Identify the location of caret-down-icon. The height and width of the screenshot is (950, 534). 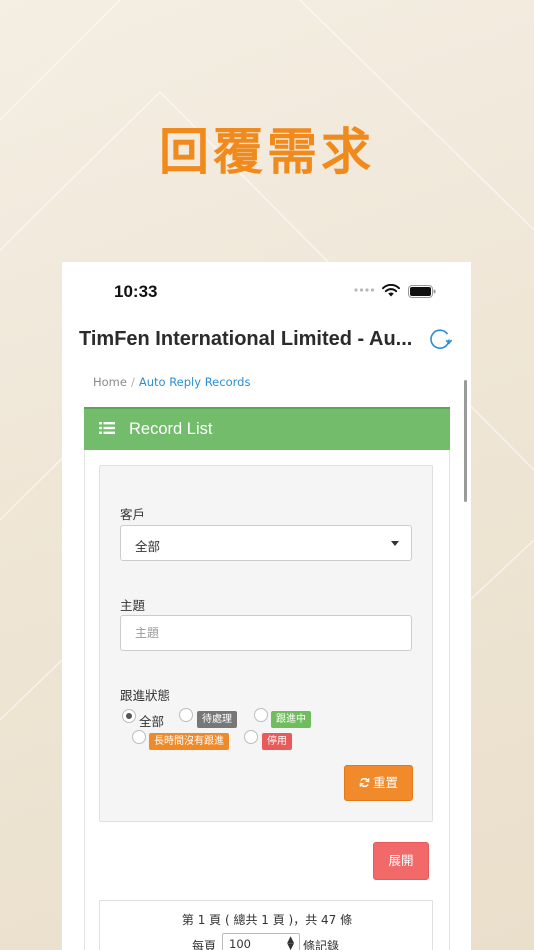
(395, 543).